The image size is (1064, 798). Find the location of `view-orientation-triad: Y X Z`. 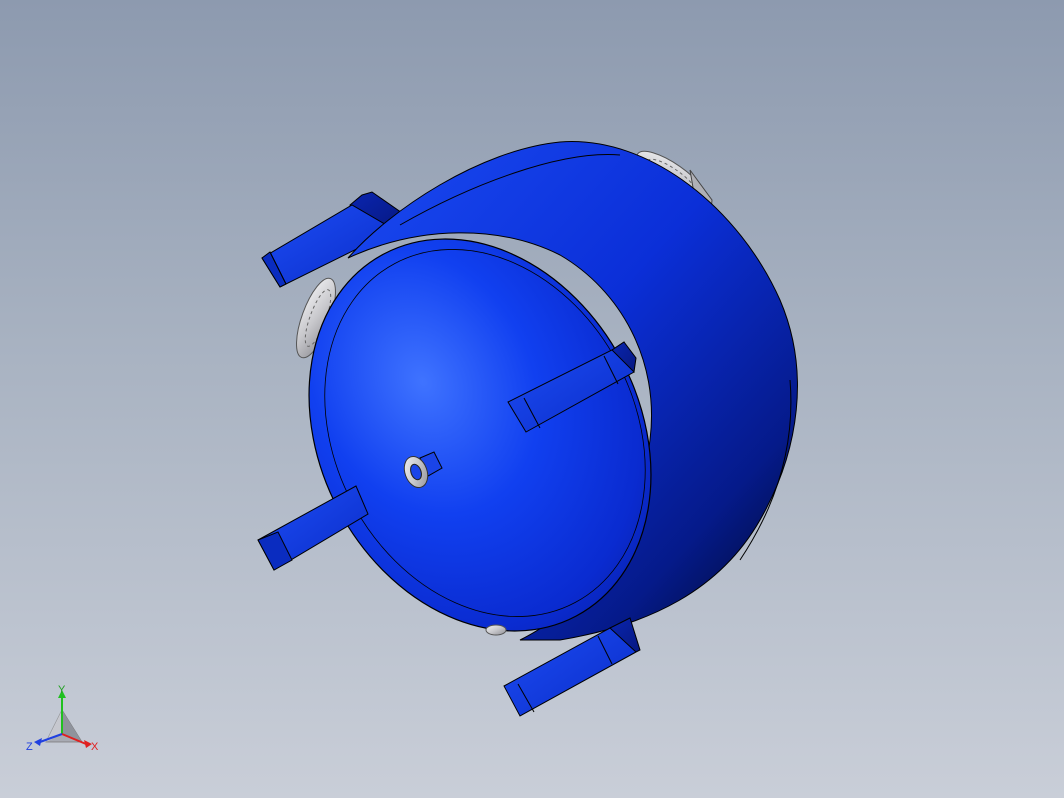

view-orientation-triad: Y X Z is located at coordinates (64, 720).